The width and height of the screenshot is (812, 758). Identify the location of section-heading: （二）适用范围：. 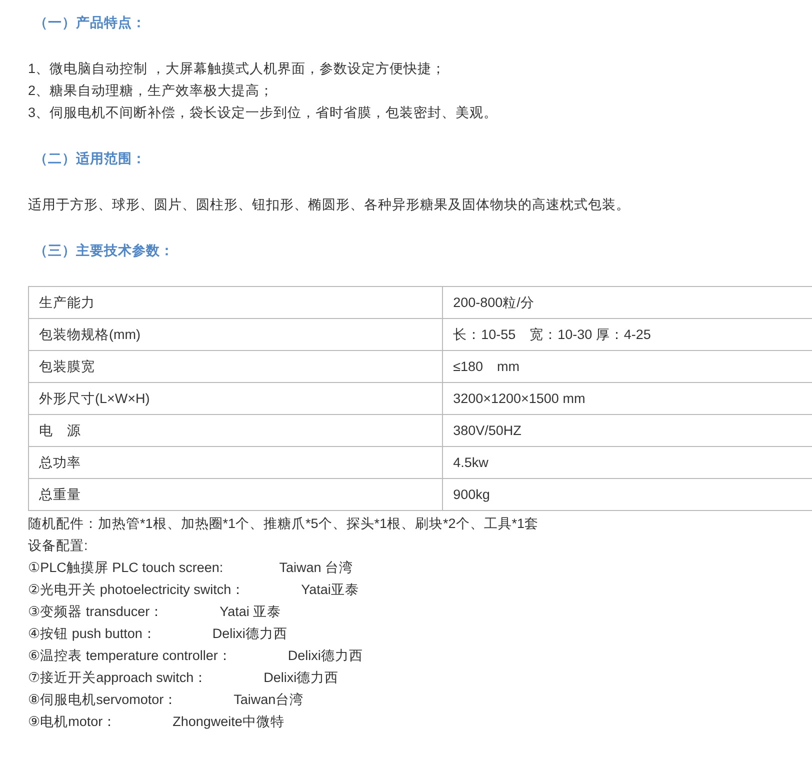
(90, 159).